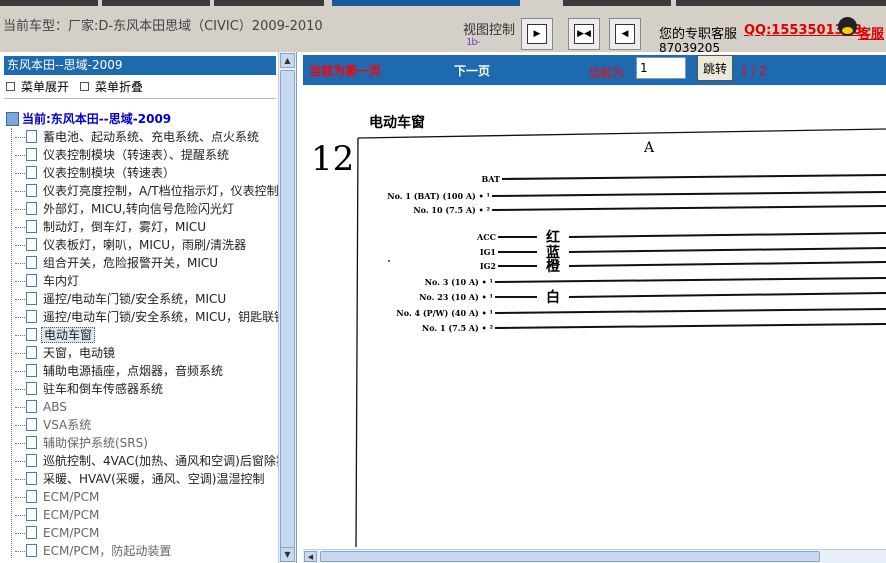  I want to click on tree-item-label: 辅助保护系统(SRS), so click(95, 443).